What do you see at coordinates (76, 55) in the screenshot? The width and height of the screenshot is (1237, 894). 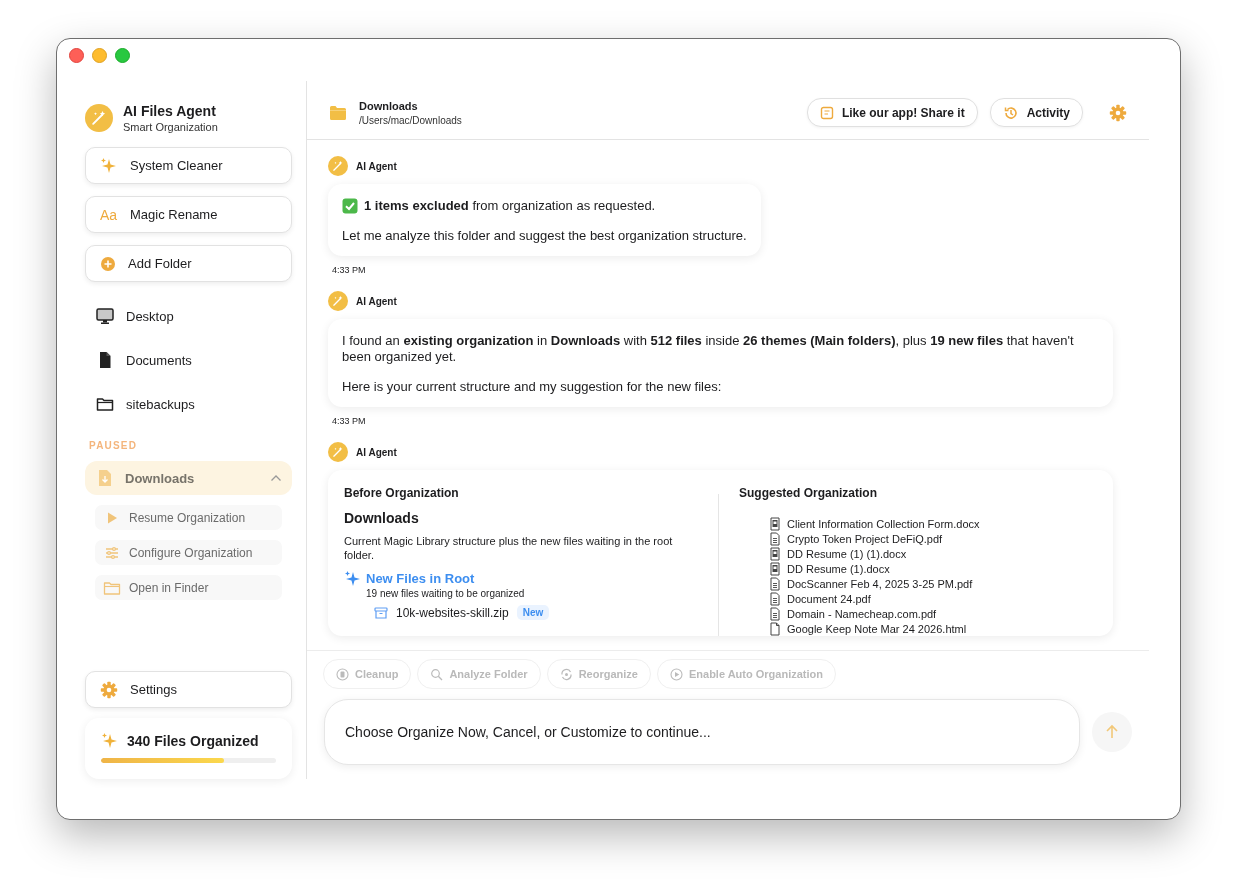 I see `close-window-button` at bounding box center [76, 55].